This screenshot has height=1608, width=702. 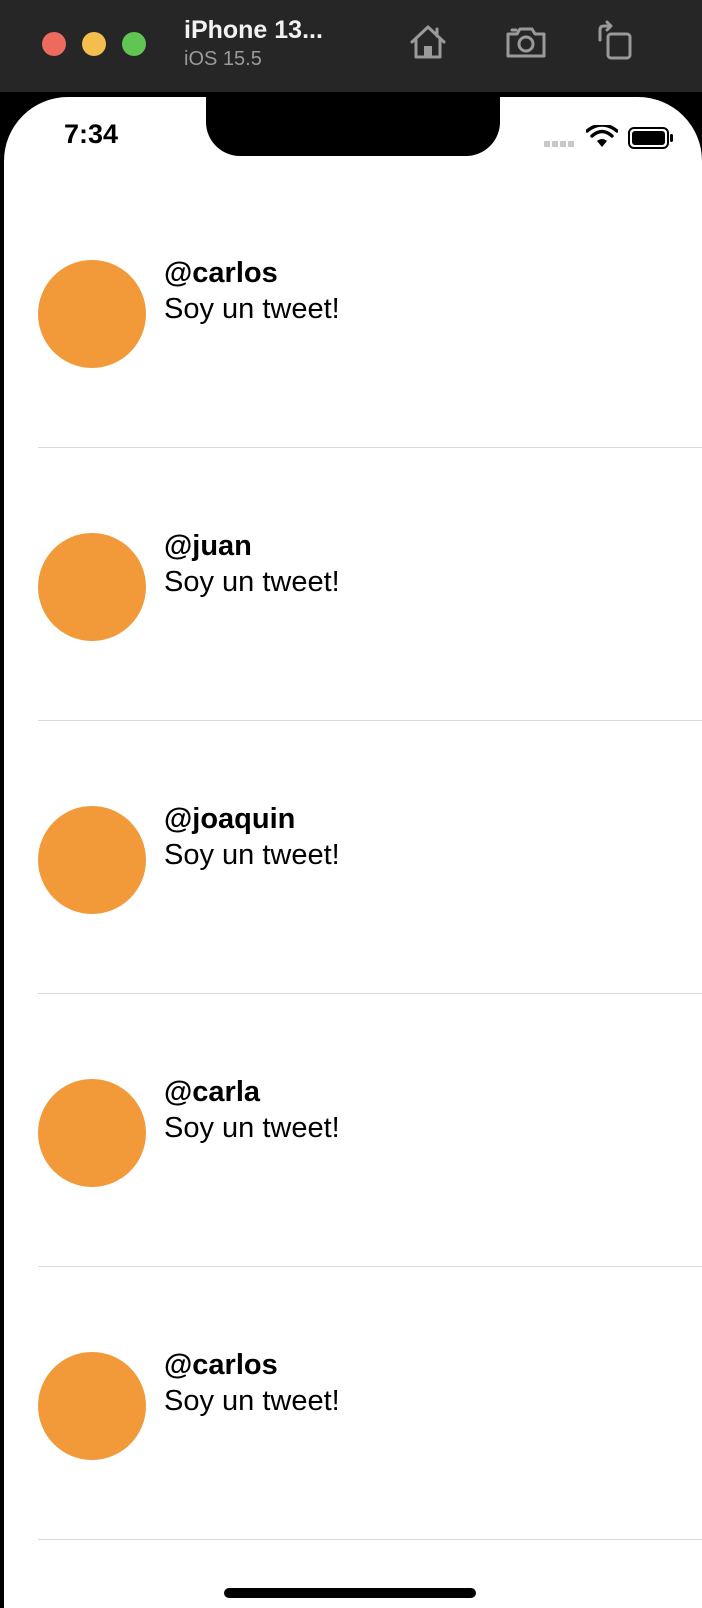 What do you see at coordinates (223, 59) in the screenshot?
I see `os-version: iOS 15.5` at bounding box center [223, 59].